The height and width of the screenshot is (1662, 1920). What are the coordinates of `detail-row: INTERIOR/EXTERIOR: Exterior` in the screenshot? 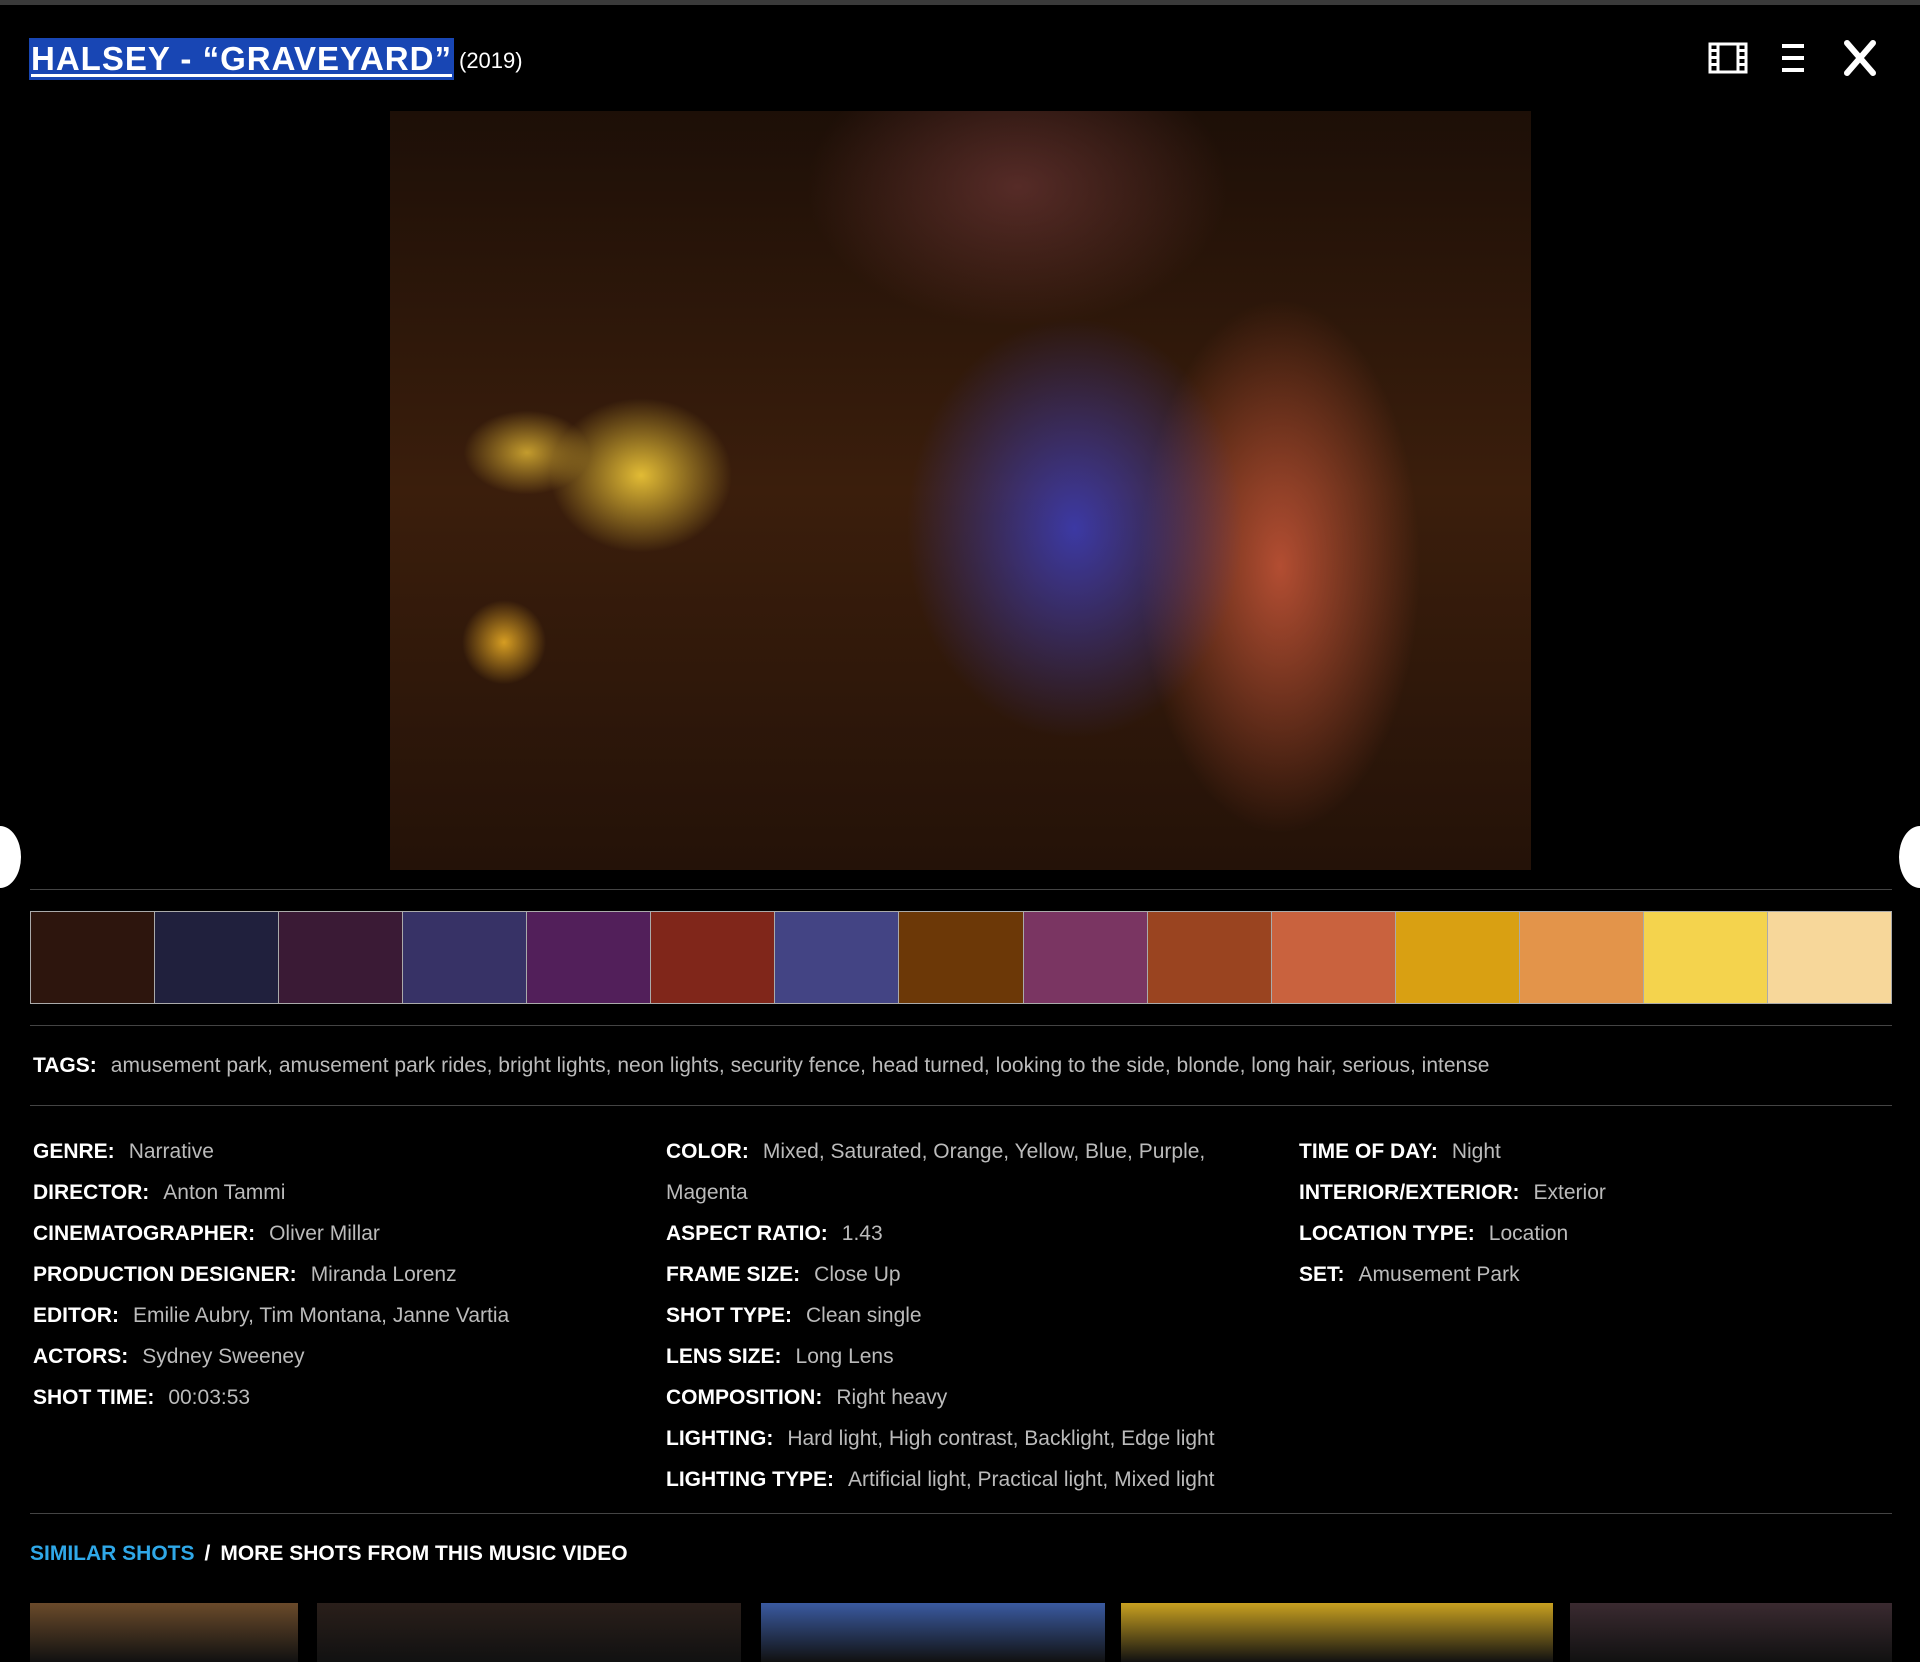 It's located at (1452, 1192).